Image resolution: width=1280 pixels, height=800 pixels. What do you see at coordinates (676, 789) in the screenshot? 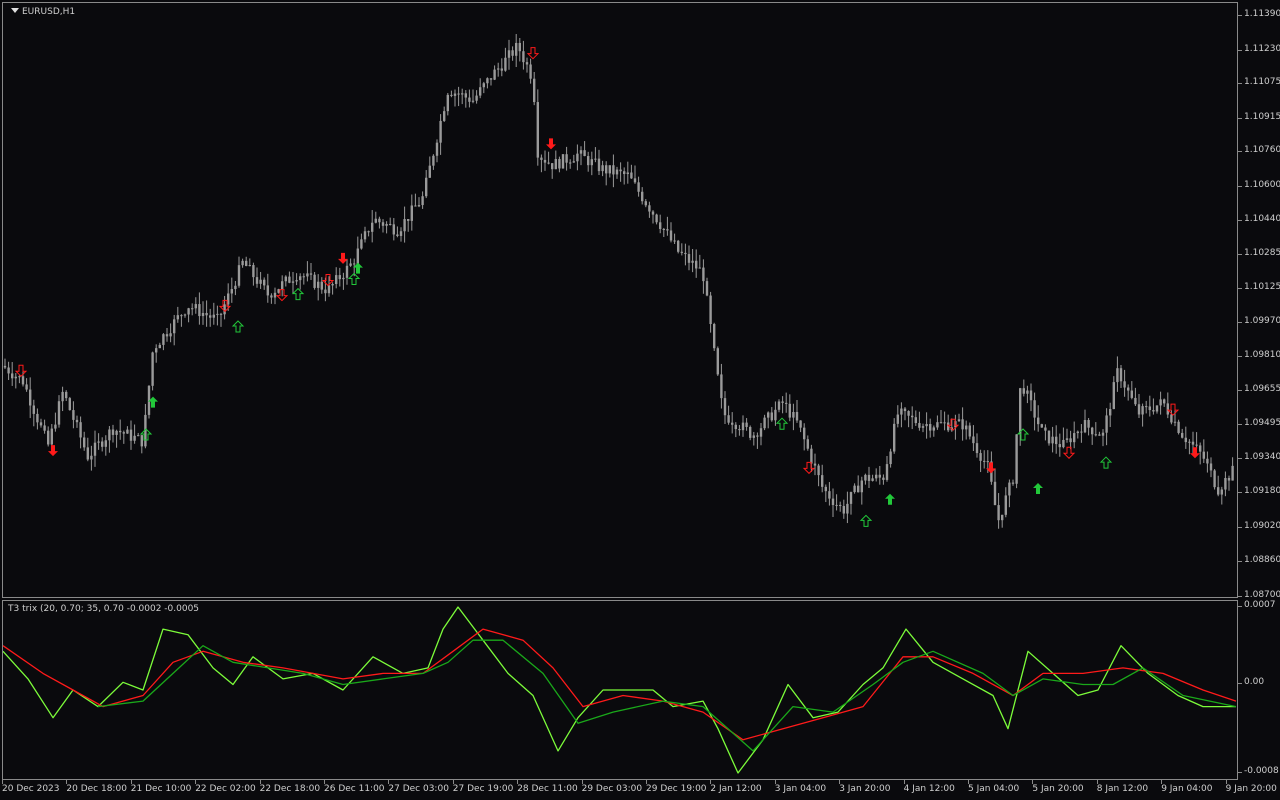
I see `time-label: 29 Dec 19:00` at bounding box center [676, 789].